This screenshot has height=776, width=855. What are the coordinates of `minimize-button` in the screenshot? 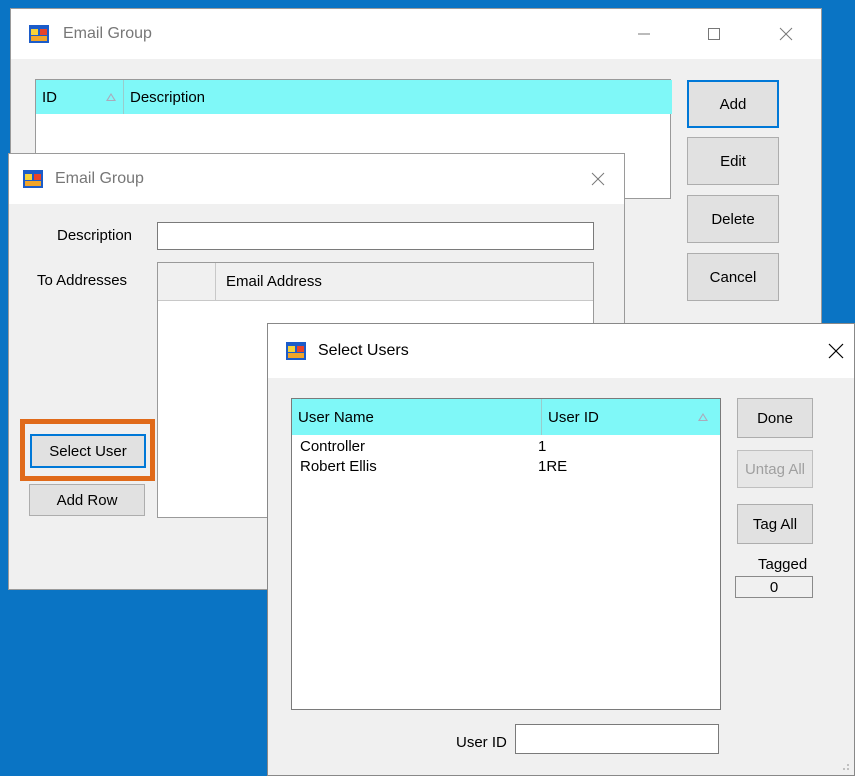 It's located at (644, 34).